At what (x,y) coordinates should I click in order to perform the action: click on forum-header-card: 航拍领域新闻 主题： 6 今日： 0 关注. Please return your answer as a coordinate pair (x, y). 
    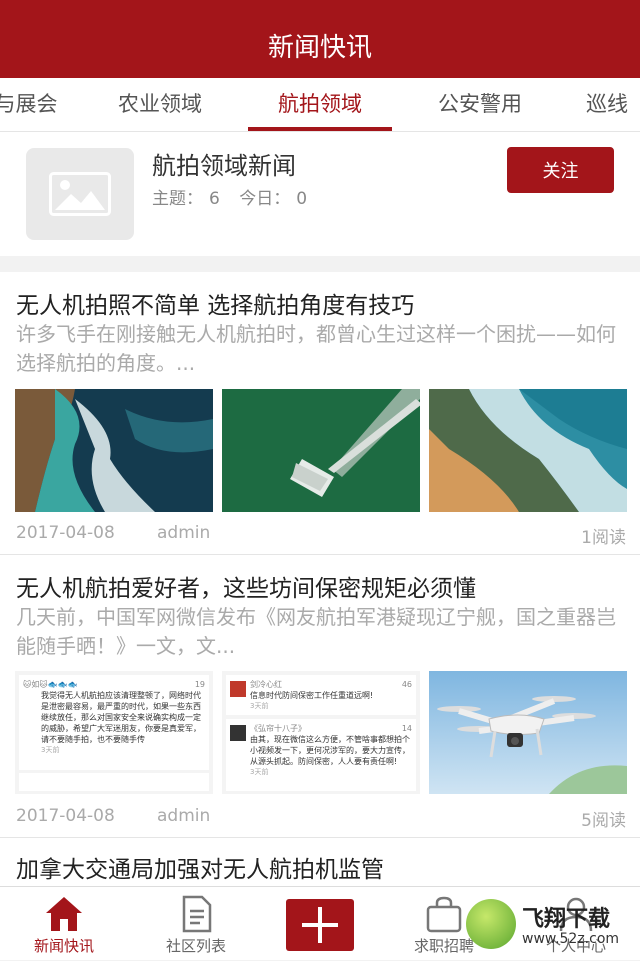
    Looking at the image, I should click on (320, 194).